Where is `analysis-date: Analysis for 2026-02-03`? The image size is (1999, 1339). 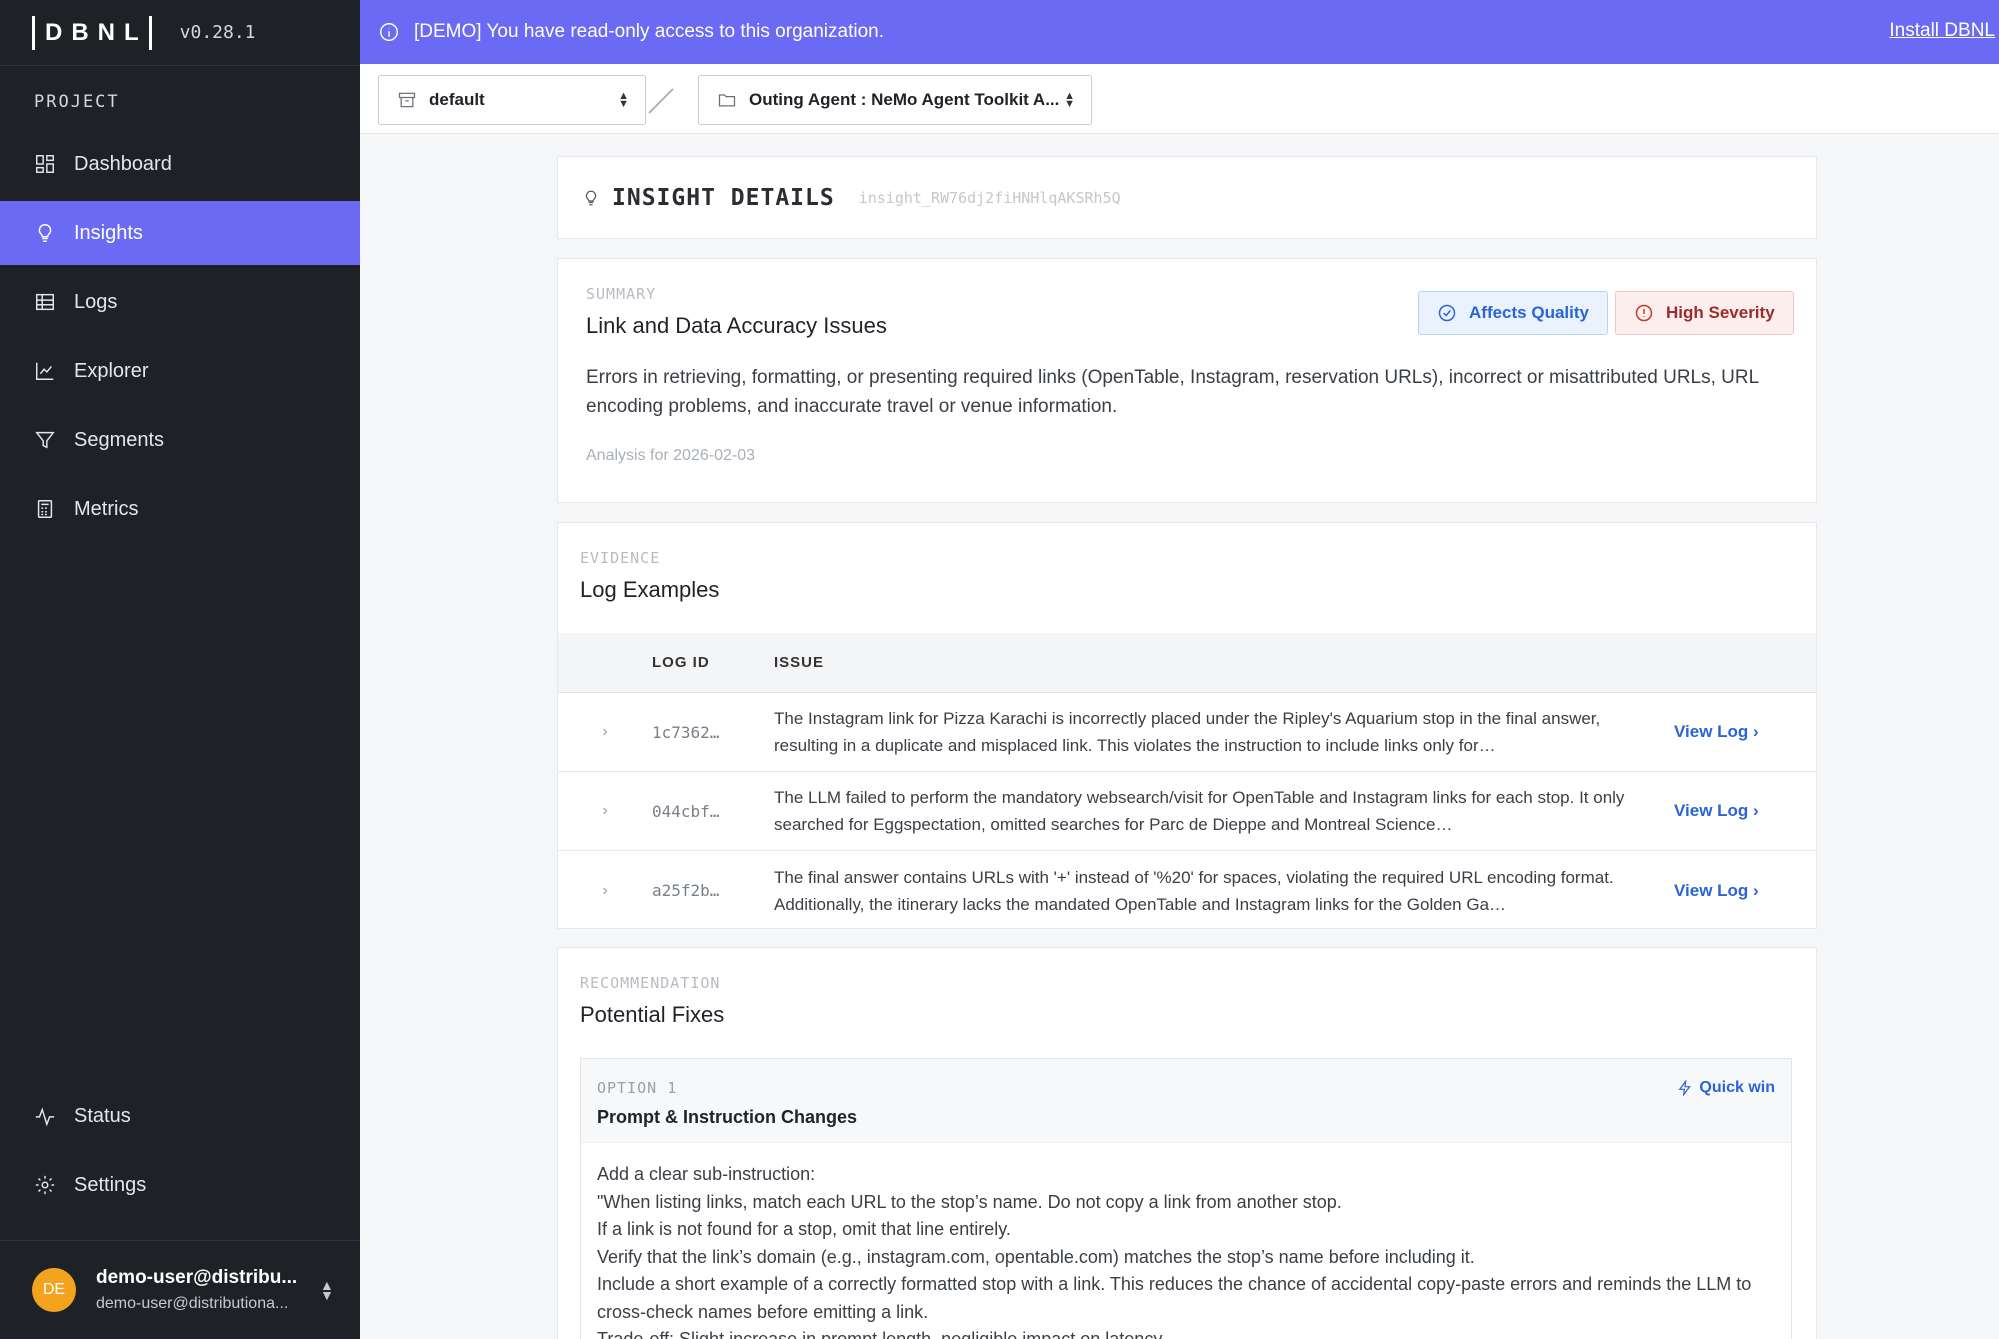 analysis-date: Analysis for 2026-02-03 is located at coordinates (670, 455).